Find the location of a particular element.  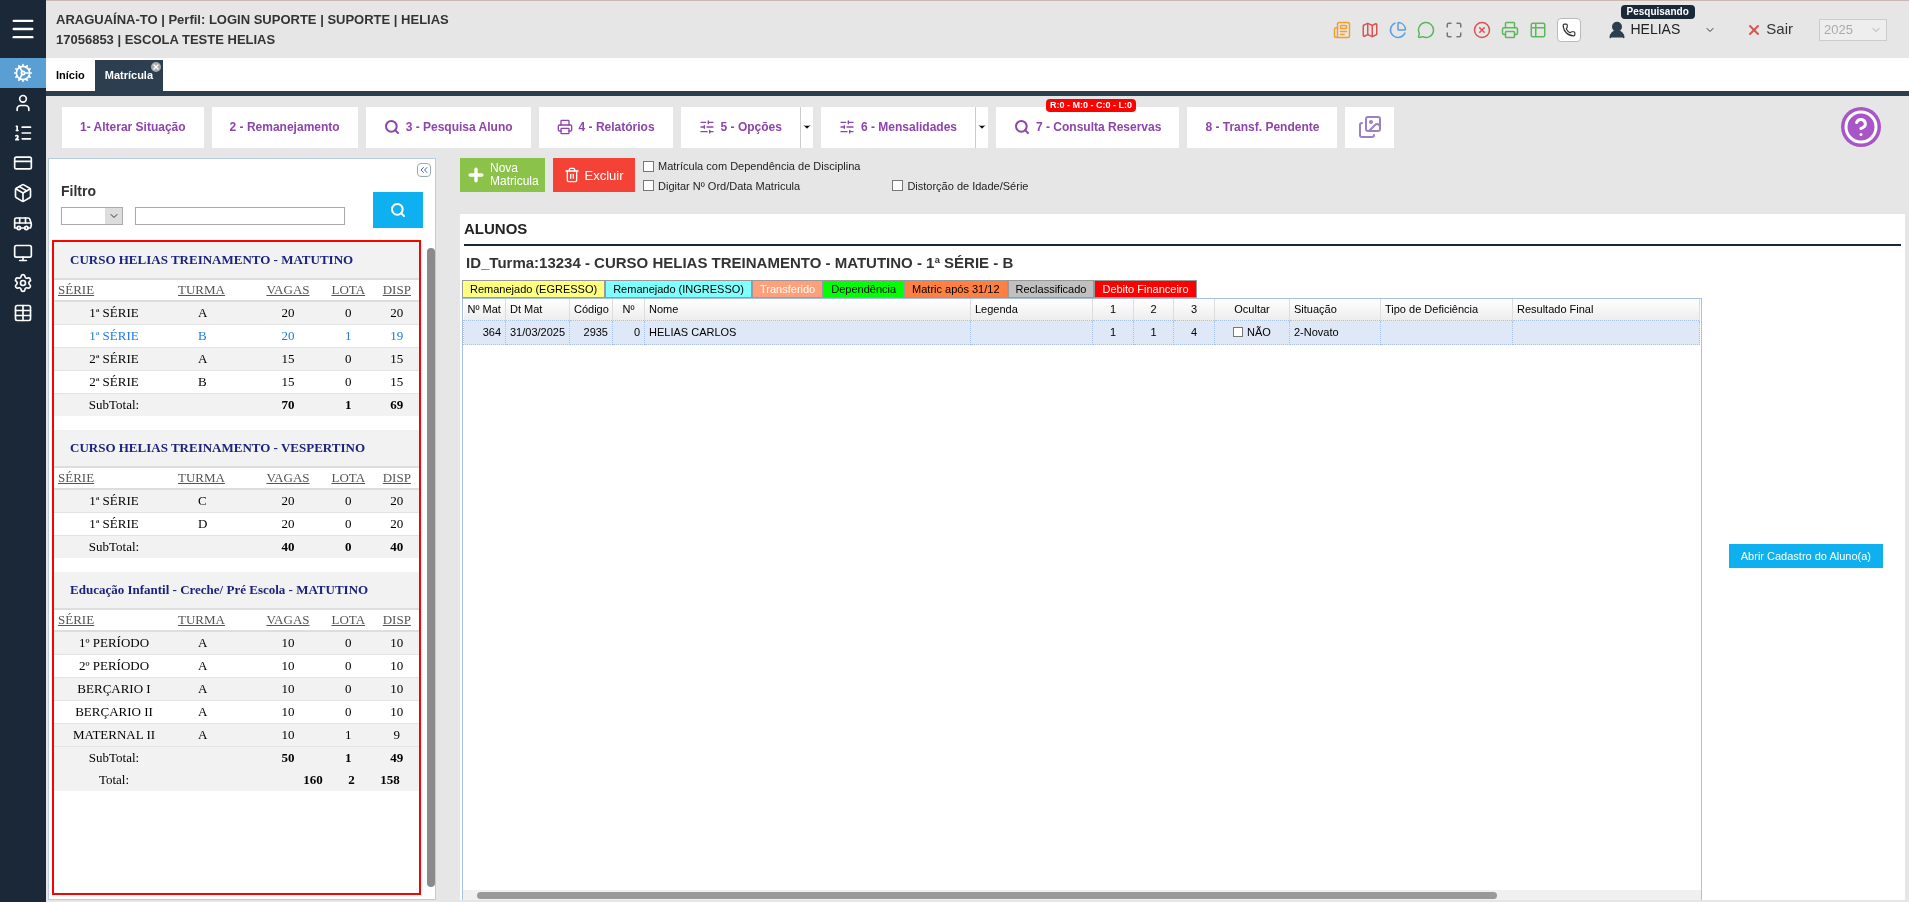

print-button is located at coordinates (1509, 29).